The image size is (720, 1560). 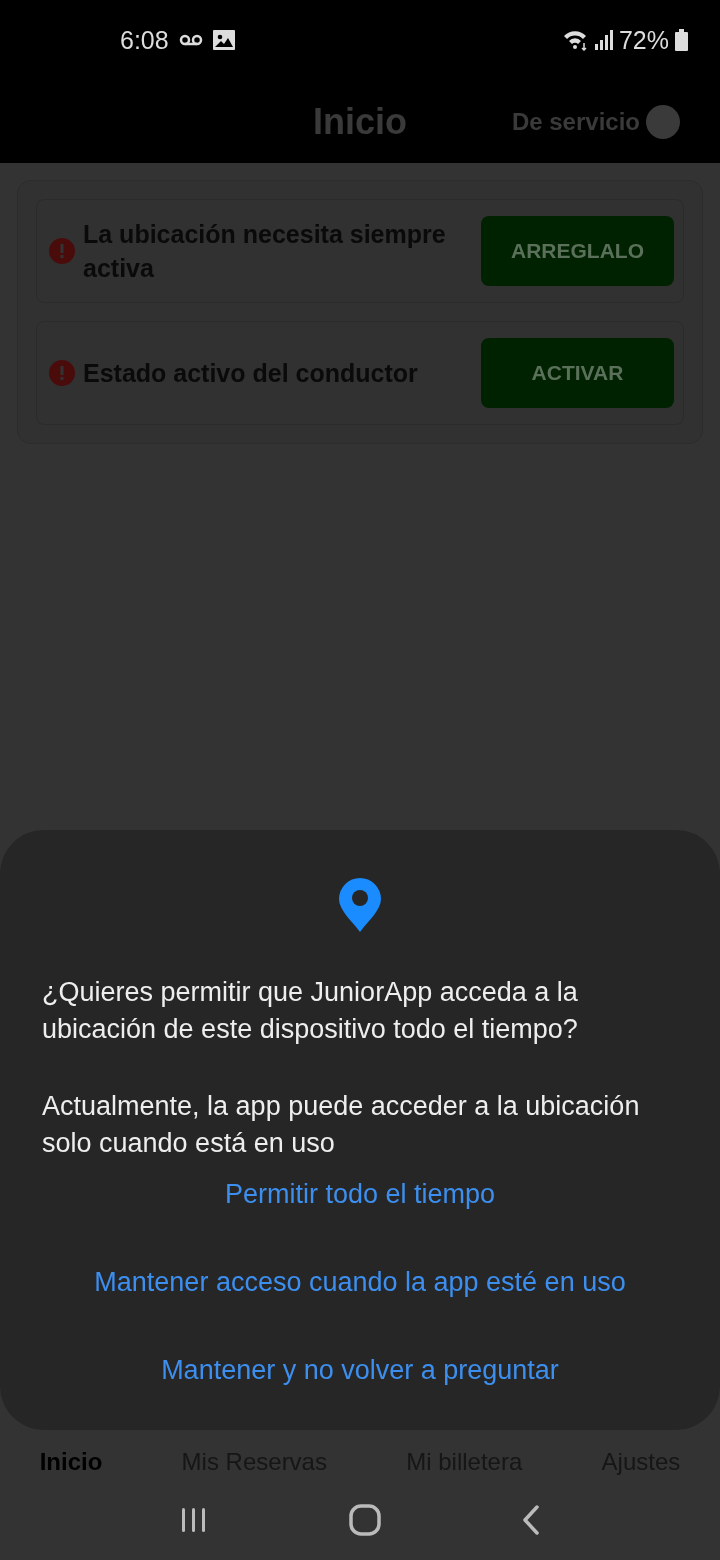 I want to click on battery-level: 72%, so click(x=643, y=40).